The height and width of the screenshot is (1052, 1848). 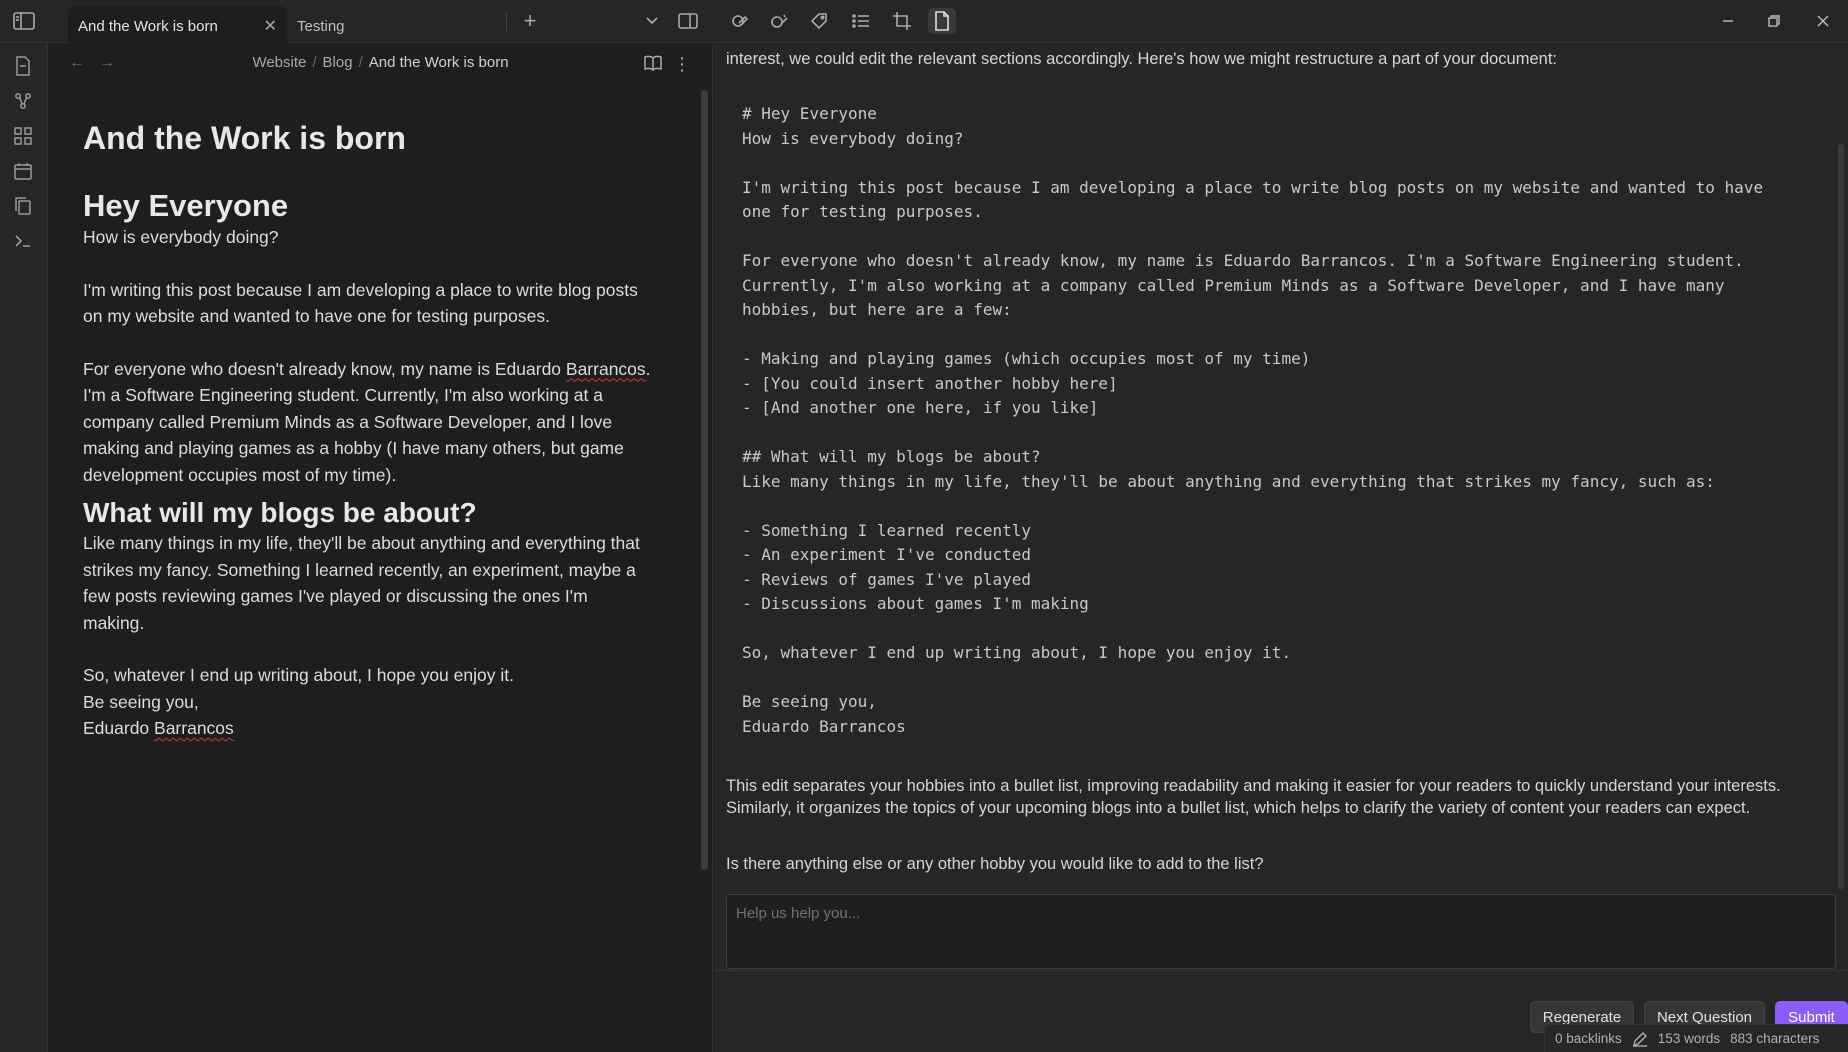 I want to click on heading-blogs-about: What will my blogs be about?, so click(x=280, y=512).